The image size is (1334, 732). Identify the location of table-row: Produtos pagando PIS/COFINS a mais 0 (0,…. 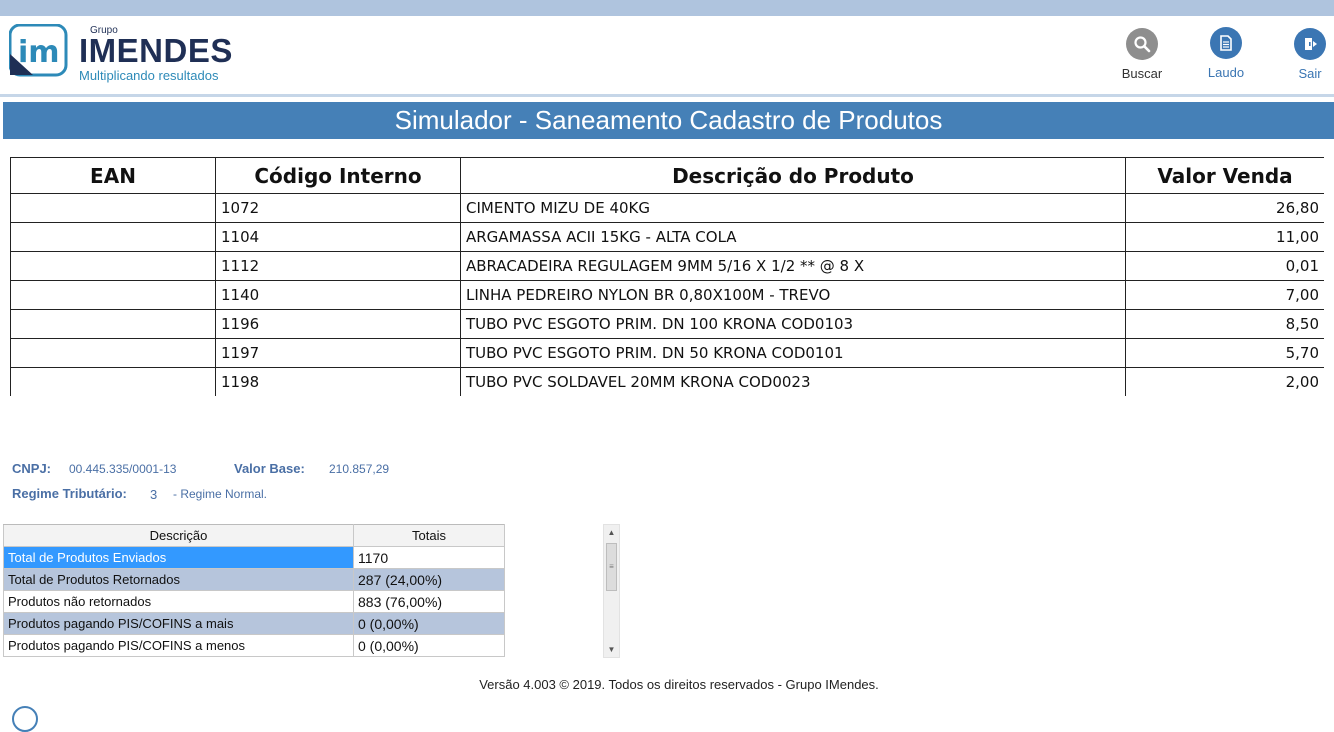
(254, 623).